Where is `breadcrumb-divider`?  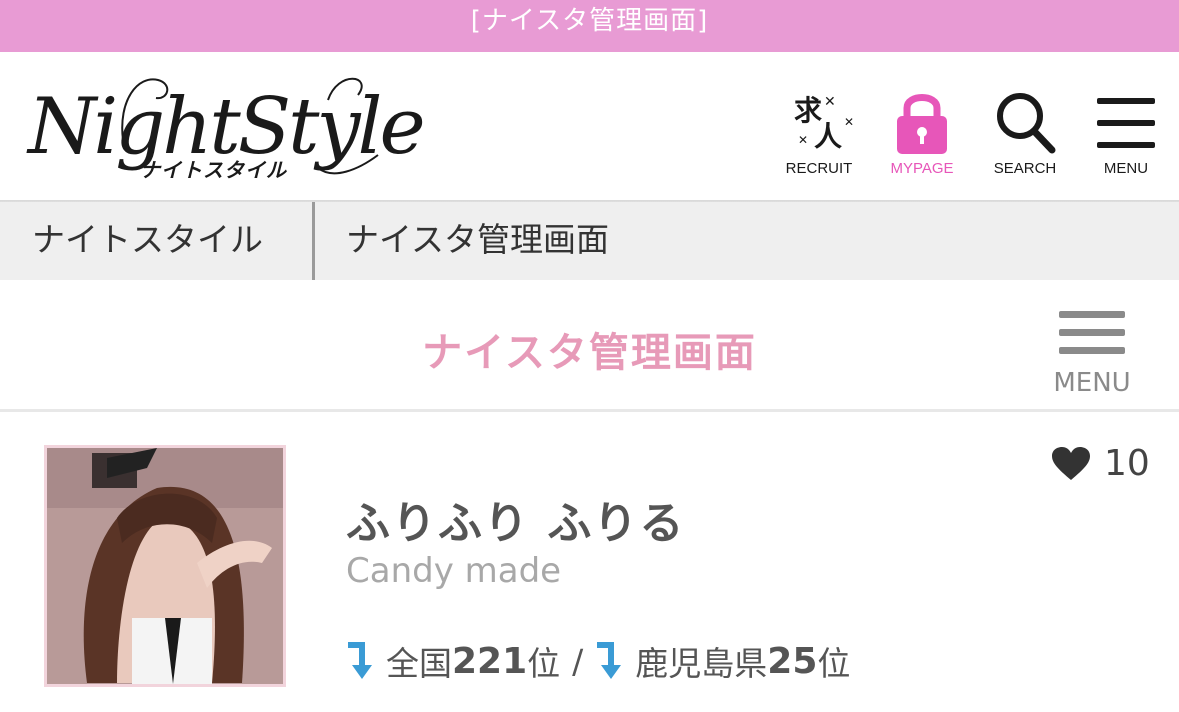 breadcrumb-divider is located at coordinates (313, 241).